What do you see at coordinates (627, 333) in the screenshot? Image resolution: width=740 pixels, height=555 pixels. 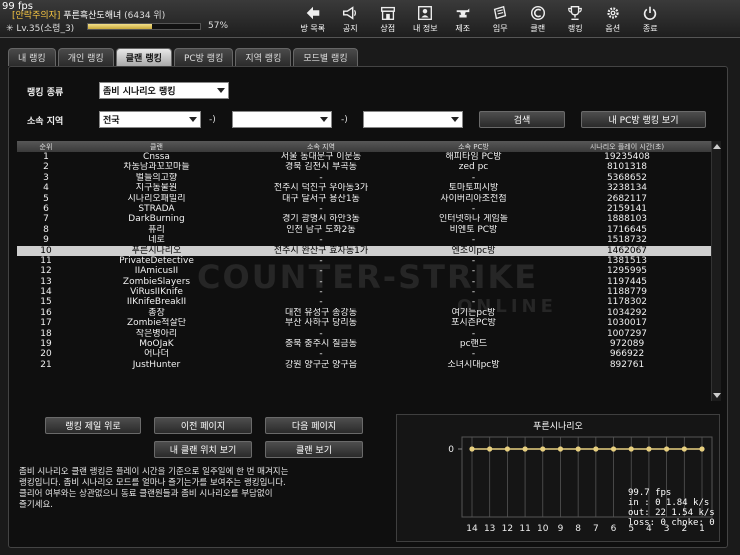 I see `cell-play-time: 1007297` at bounding box center [627, 333].